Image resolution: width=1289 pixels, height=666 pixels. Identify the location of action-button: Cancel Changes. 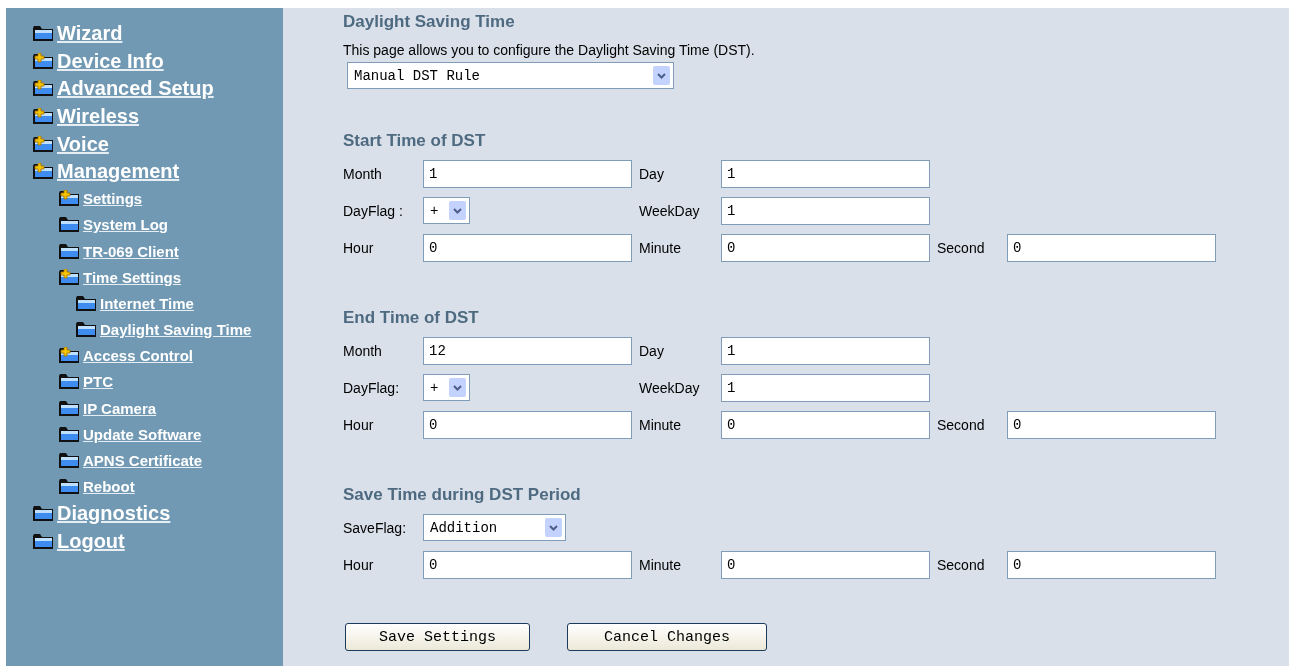
(667, 637).